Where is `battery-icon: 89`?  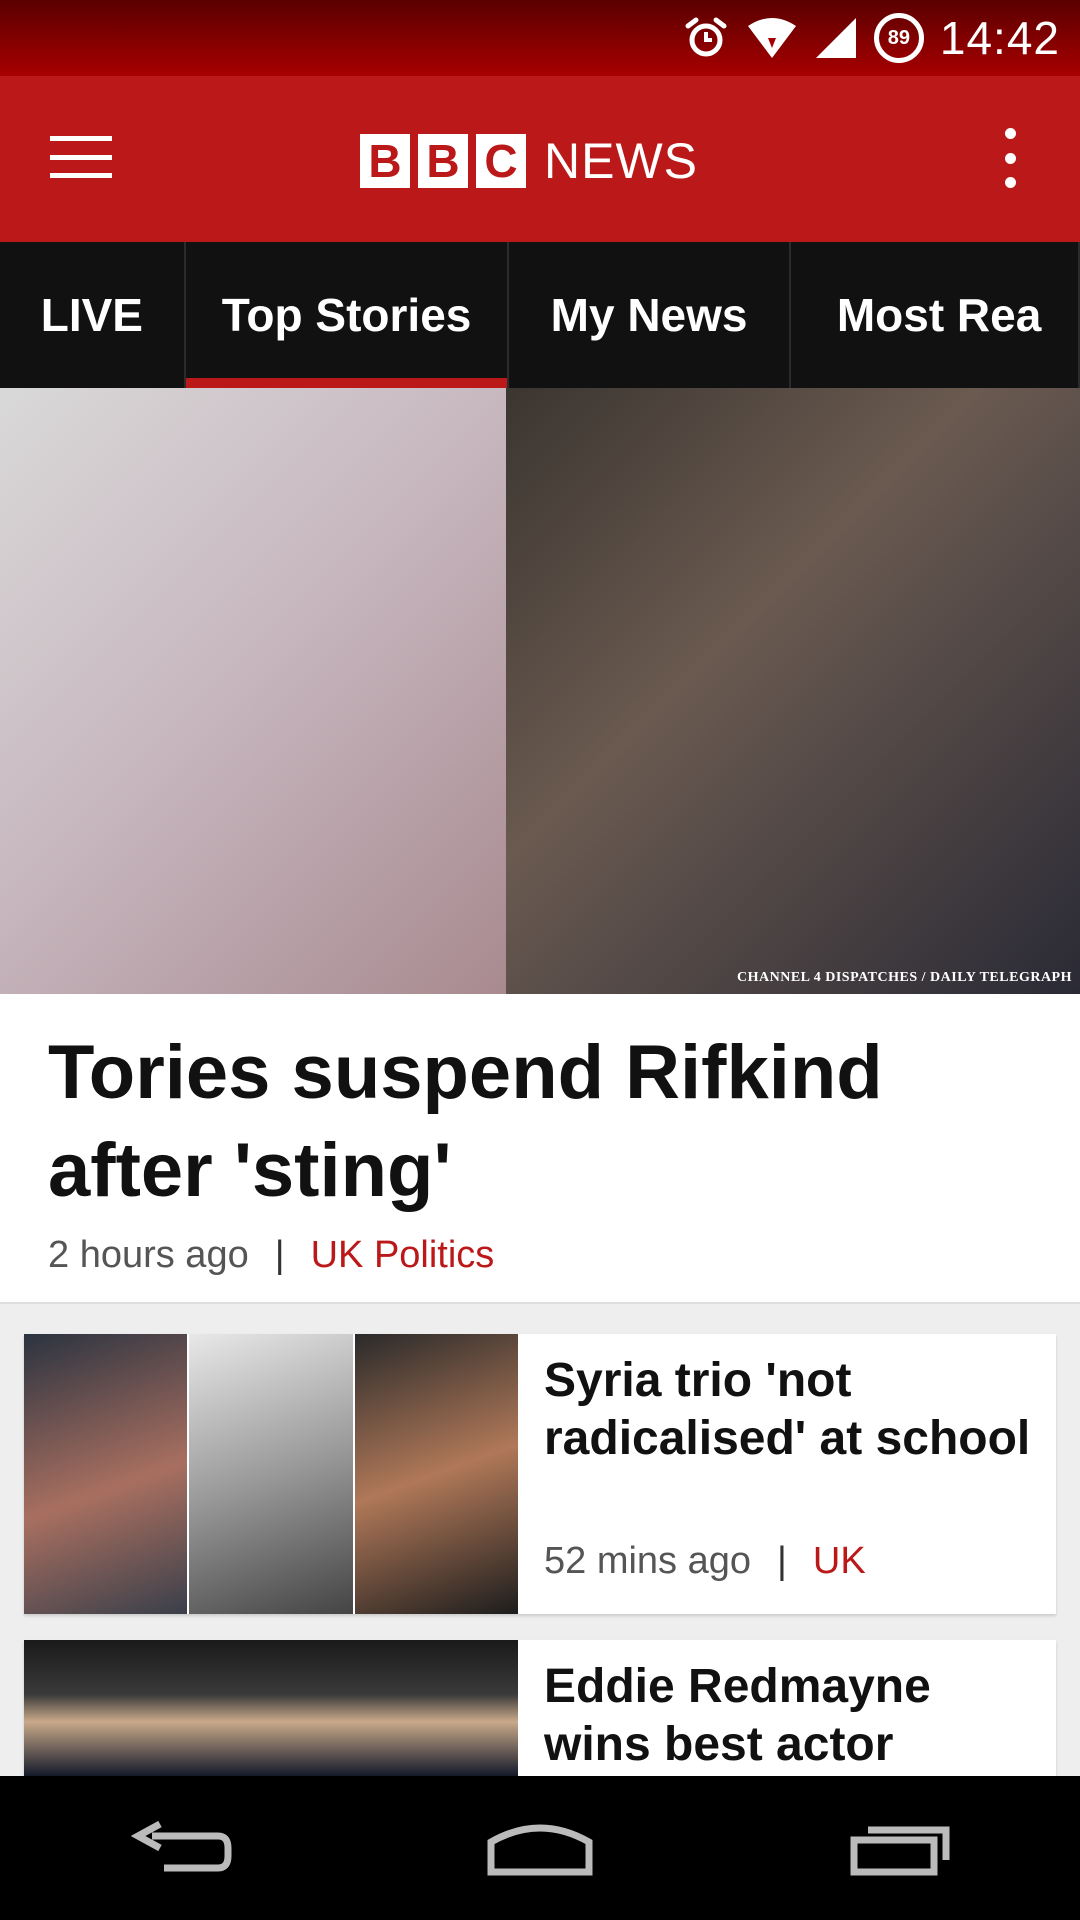 battery-icon: 89 is located at coordinates (898, 38).